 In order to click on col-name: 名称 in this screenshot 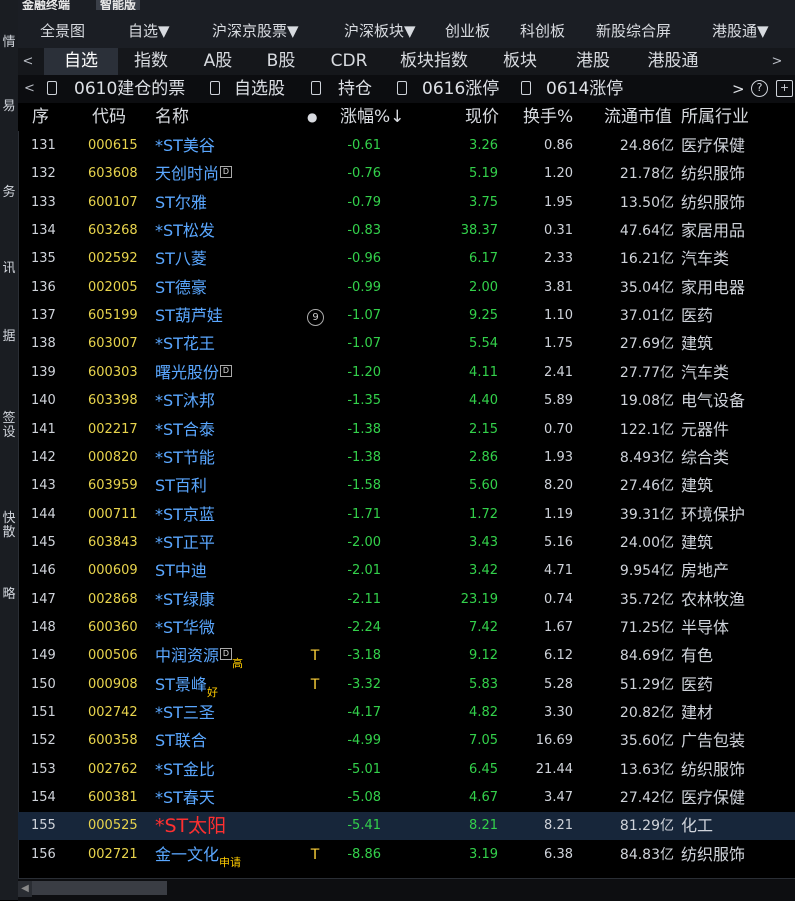, I will do `click(172, 117)`.